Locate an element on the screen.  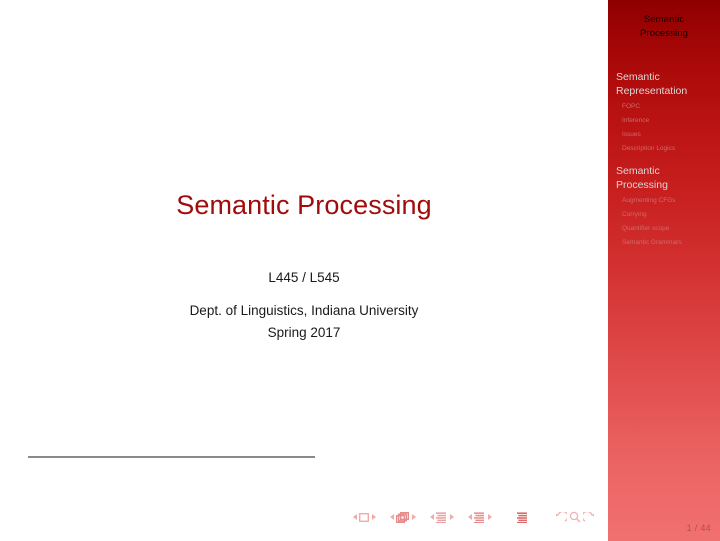
section-nav-group is located at coordinates (479, 517).